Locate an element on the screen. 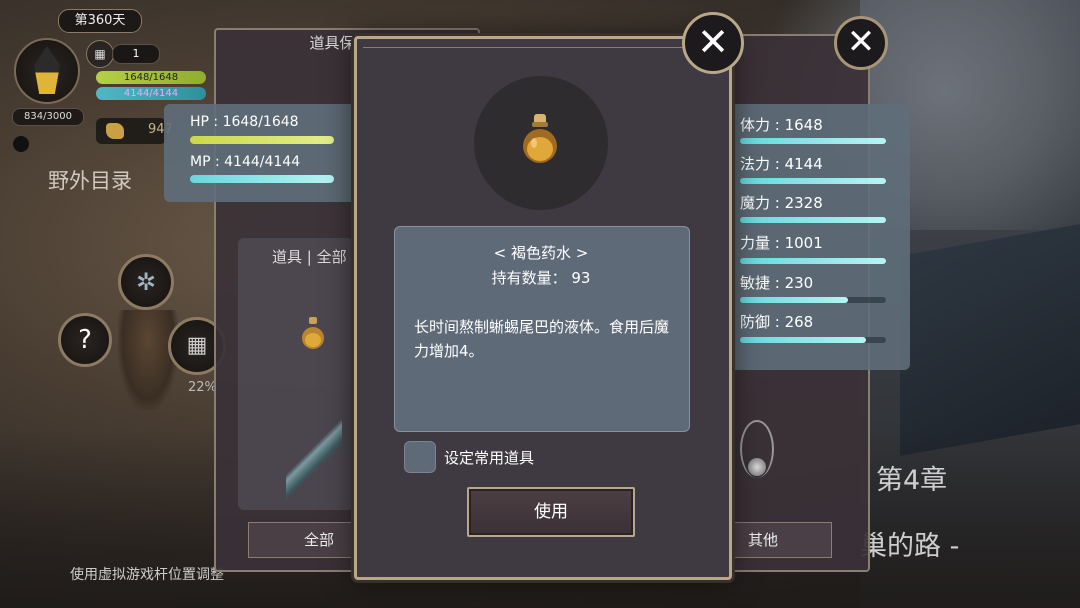 This screenshot has height=608, width=1080. stat-magic-bar is located at coordinates (813, 220).